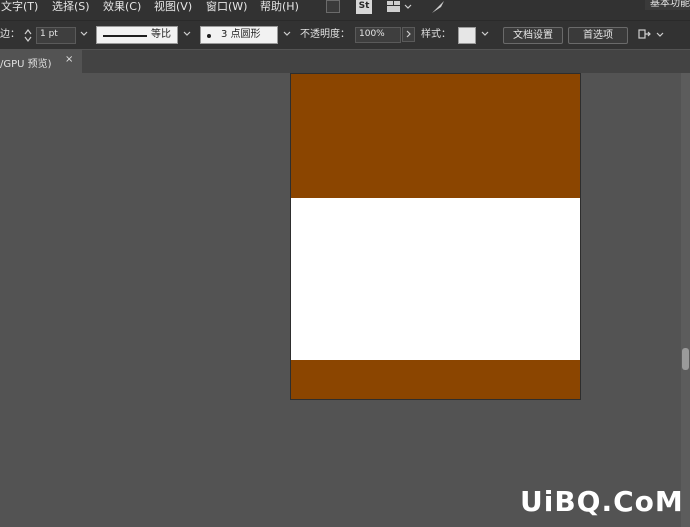 This screenshot has height=527, width=690. What do you see at coordinates (435, 279) in the screenshot?
I see `middle-white-band` at bounding box center [435, 279].